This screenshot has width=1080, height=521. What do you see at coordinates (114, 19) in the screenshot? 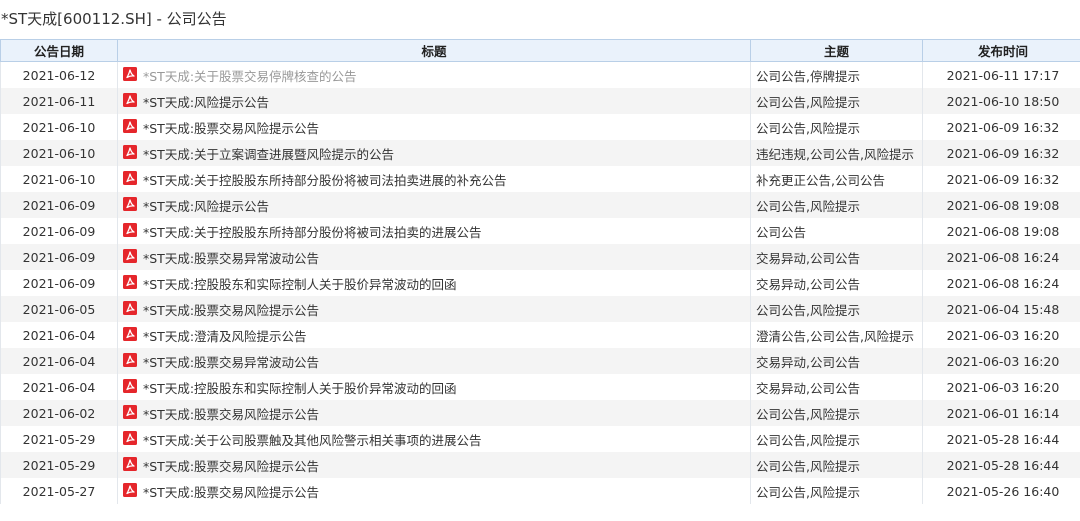
I see `page-title: *ST天成[600112.SH] - 公司公告` at bounding box center [114, 19].